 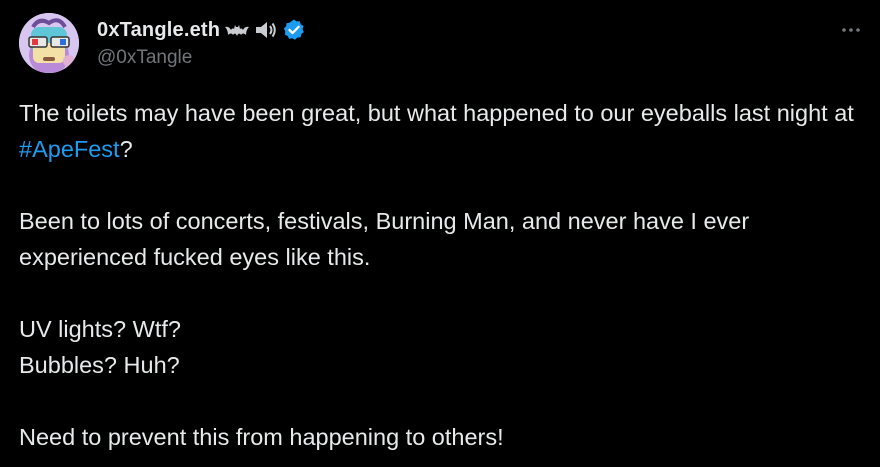 I want to click on author-names: 0xTangle.eth @0xTangle, so click(x=201, y=43).